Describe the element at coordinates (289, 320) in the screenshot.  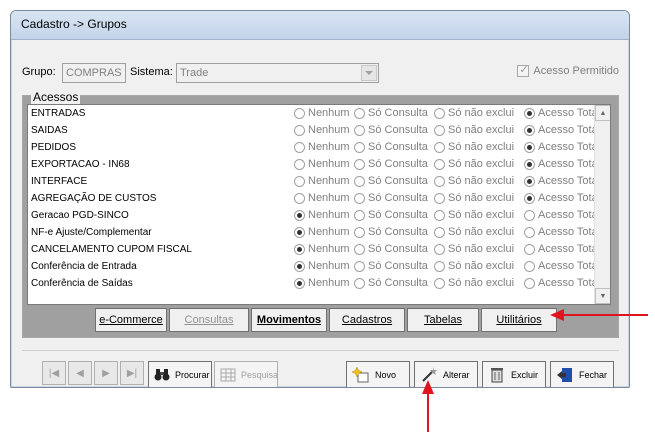
I see `tab-movimentos: Movimentos` at that location.